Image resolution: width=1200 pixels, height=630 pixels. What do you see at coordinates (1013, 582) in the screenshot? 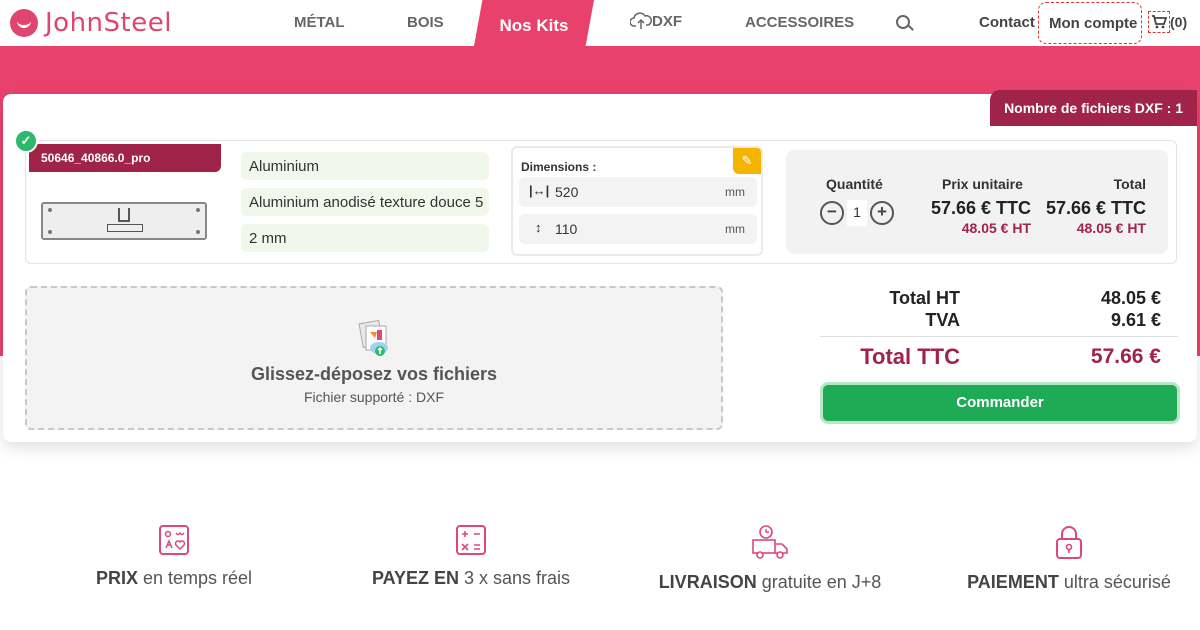
I see `feature-secure-payment-bold: PAIEMENT` at bounding box center [1013, 582].